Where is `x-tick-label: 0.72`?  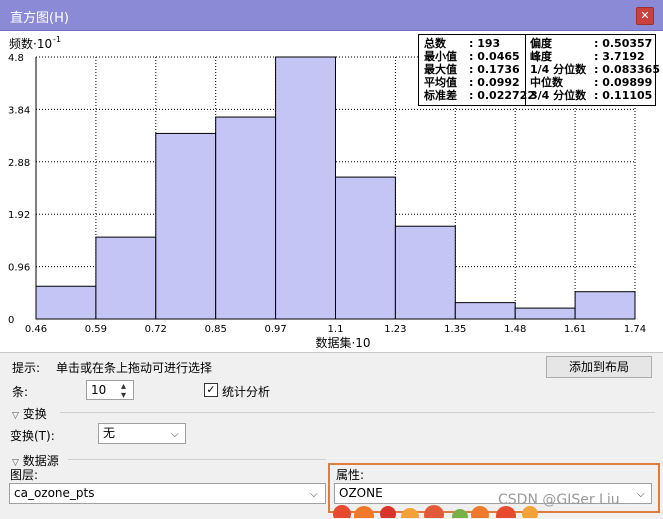
x-tick-label: 0.72 is located at coordinates (156, 329).